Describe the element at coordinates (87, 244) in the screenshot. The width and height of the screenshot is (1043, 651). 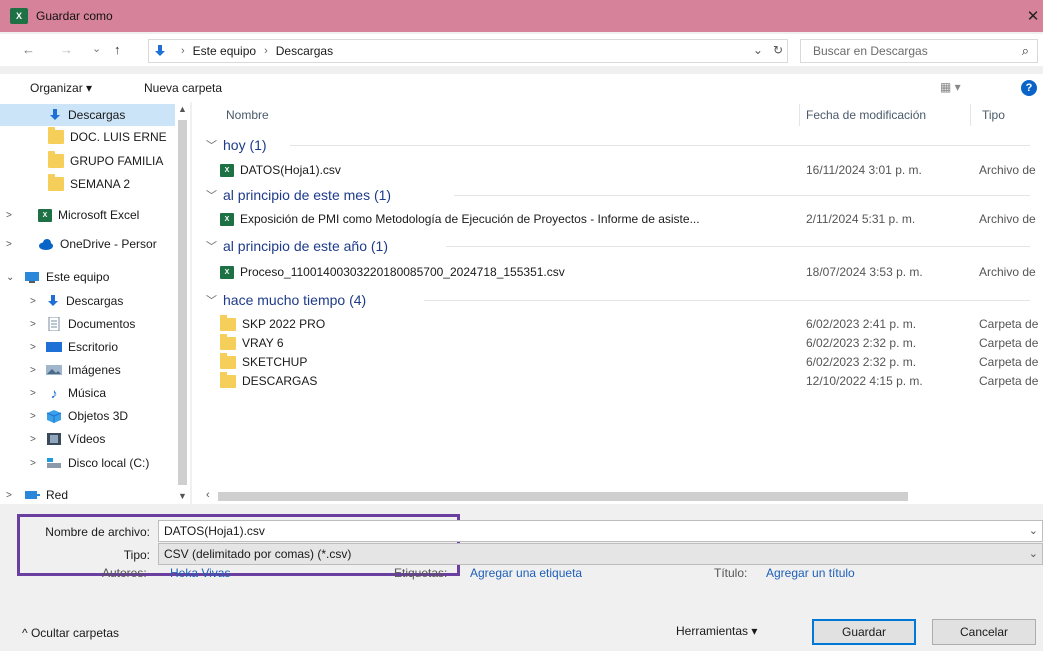
I see `sidebar-item-onedrive: > OneDrive - Persor` at that location.